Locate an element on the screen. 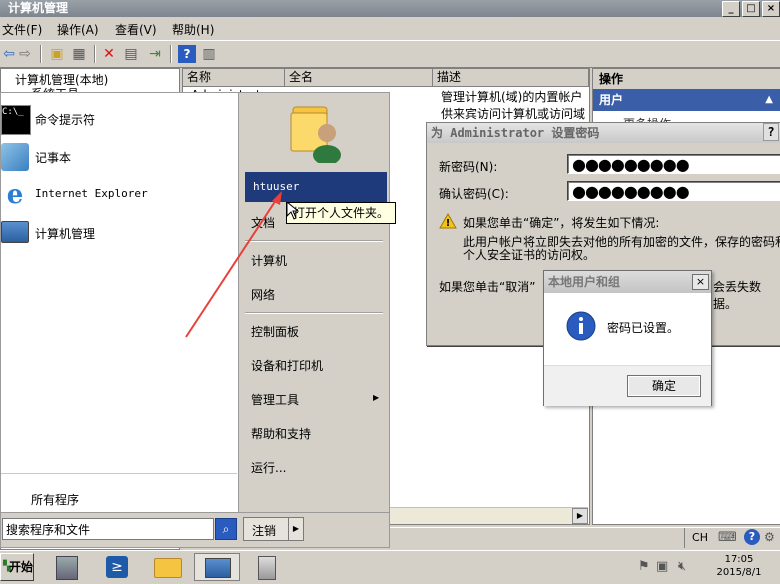 This screenshot has width=780, height=584. server-manager-icon is located at coordinates (67, 568).